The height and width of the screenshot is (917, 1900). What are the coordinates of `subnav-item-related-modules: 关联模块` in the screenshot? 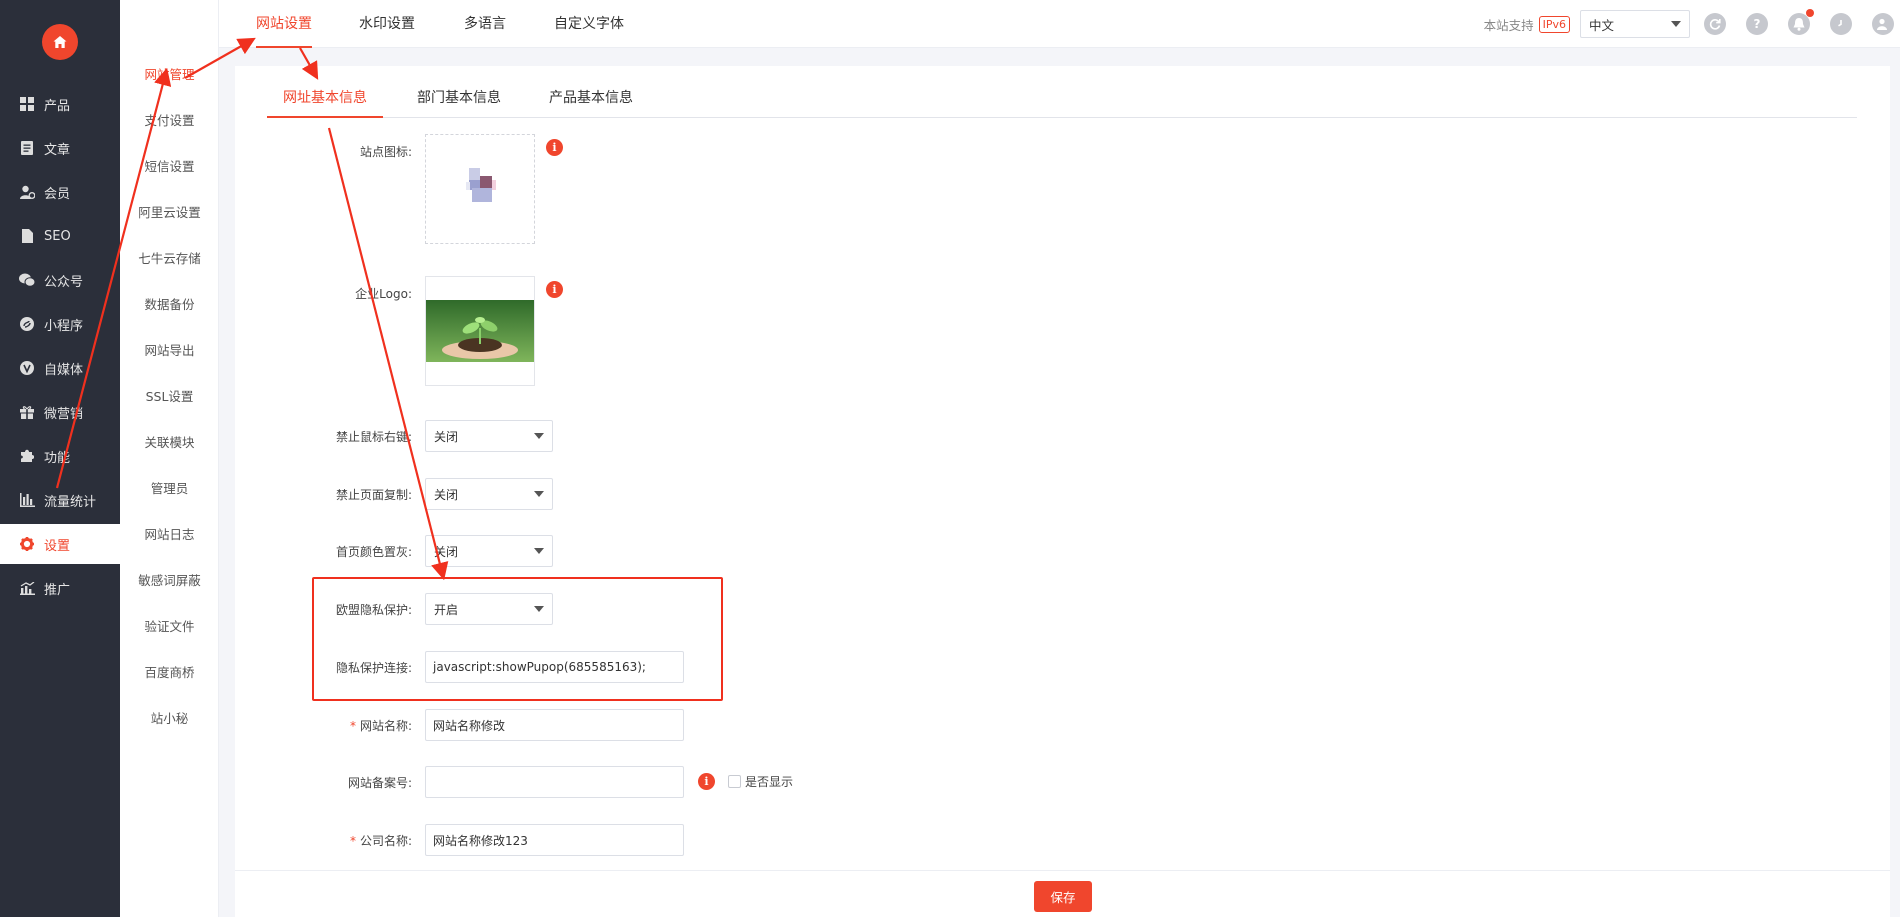 It's located at (169, 441).